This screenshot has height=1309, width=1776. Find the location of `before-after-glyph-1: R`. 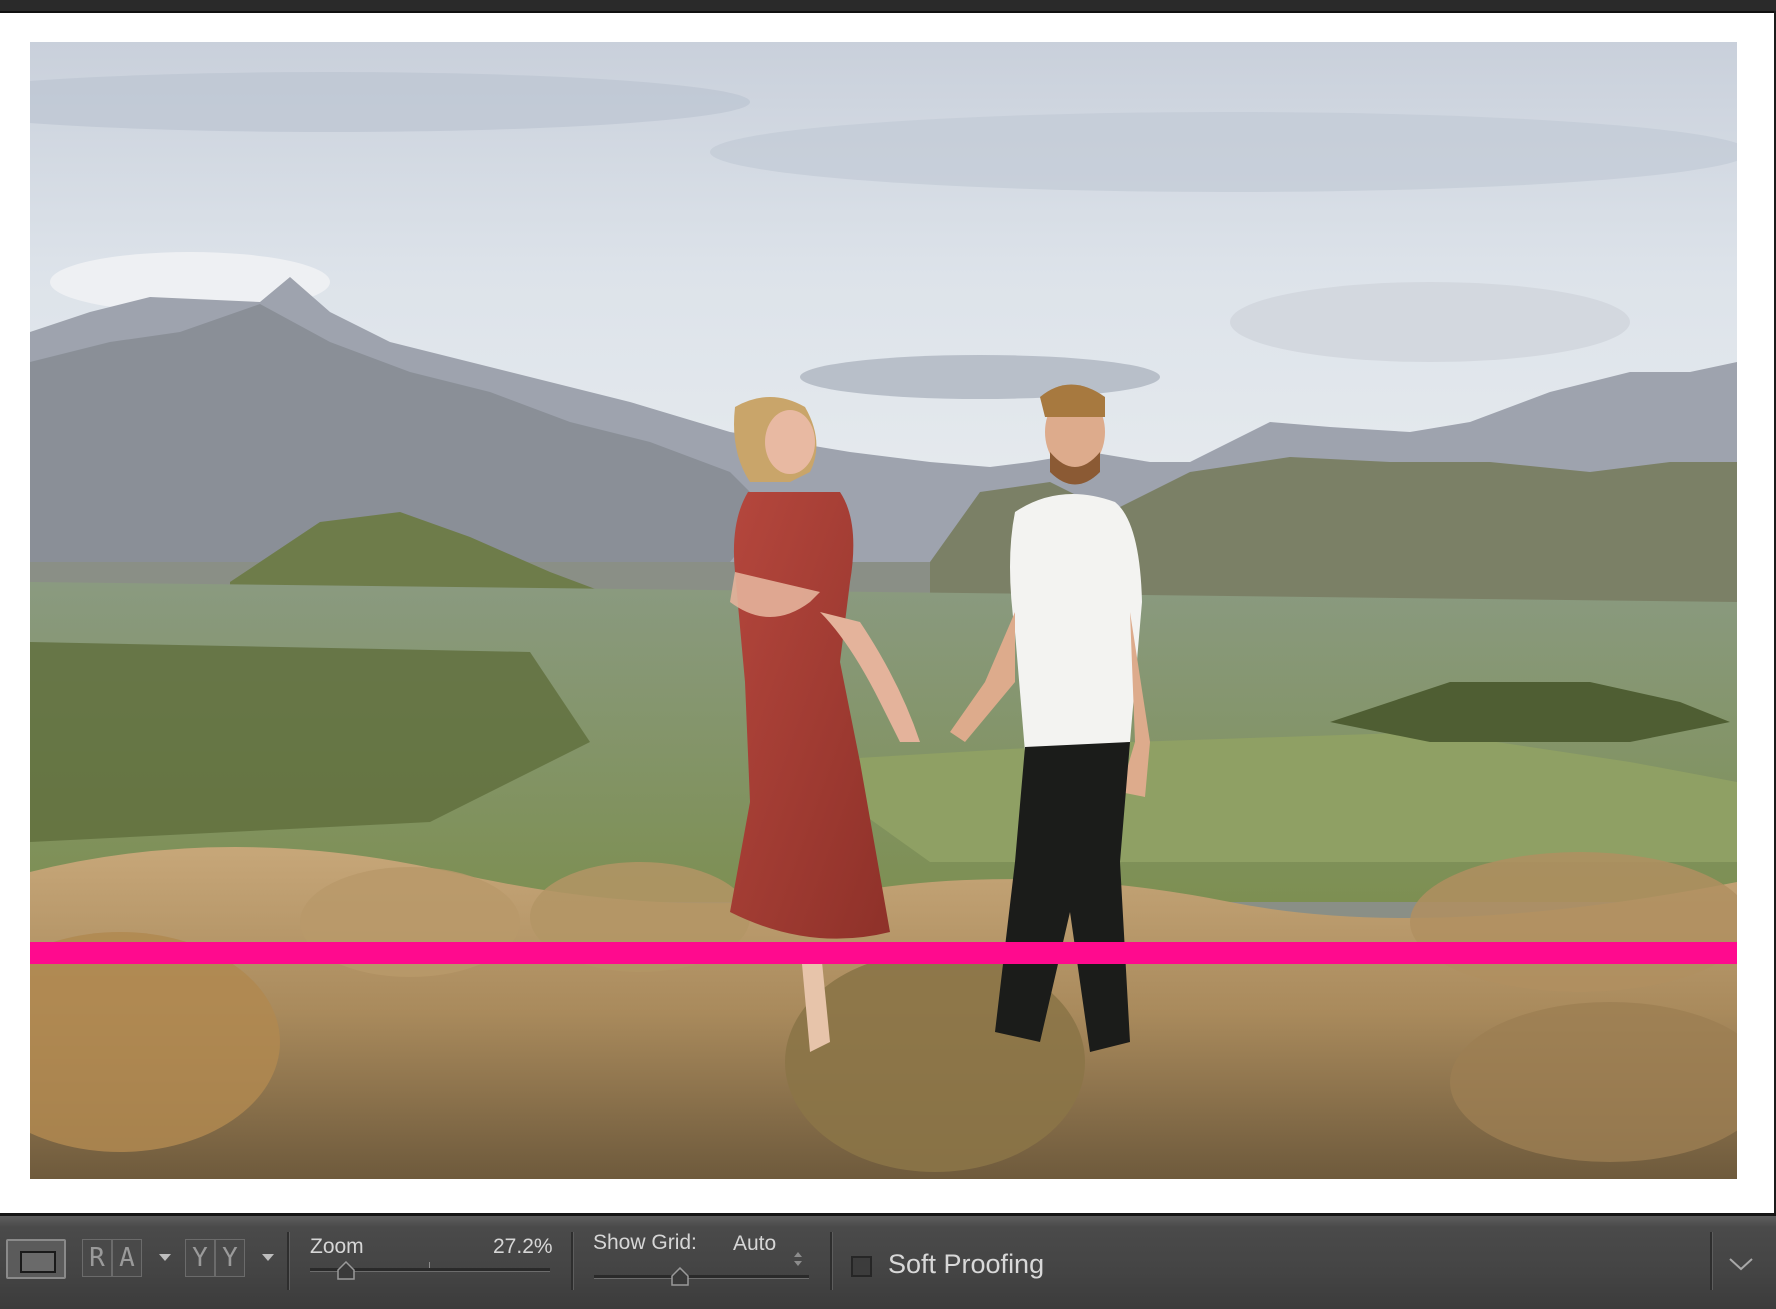

before-after-glyph-1: R is located at coordinates (97, 1258).